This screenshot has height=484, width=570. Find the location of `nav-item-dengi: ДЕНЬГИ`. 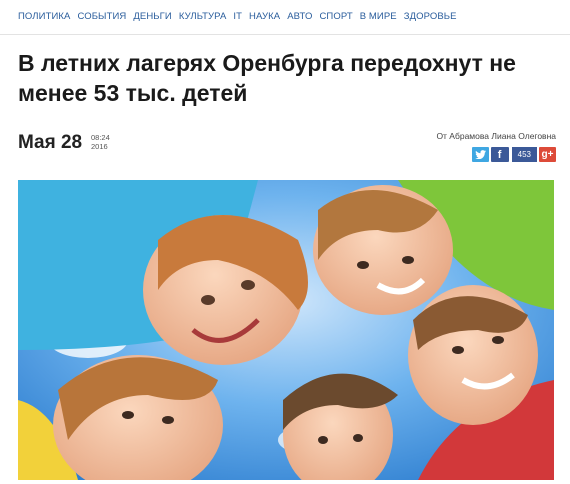

nav-item-dengi: ДЕНЬГИ is located at coordinates (152, 17).